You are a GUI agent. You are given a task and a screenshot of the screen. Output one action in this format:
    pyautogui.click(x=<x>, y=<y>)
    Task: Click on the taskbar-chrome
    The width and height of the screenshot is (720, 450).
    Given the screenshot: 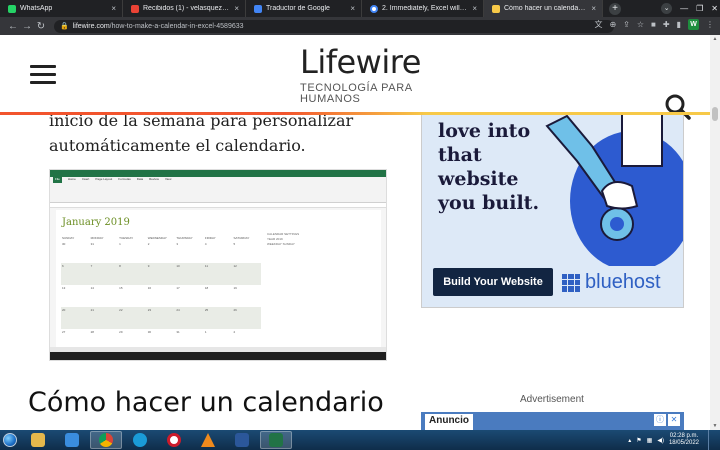 What is the action you would take?
    pyautogui.click(x=106, y=440)
    